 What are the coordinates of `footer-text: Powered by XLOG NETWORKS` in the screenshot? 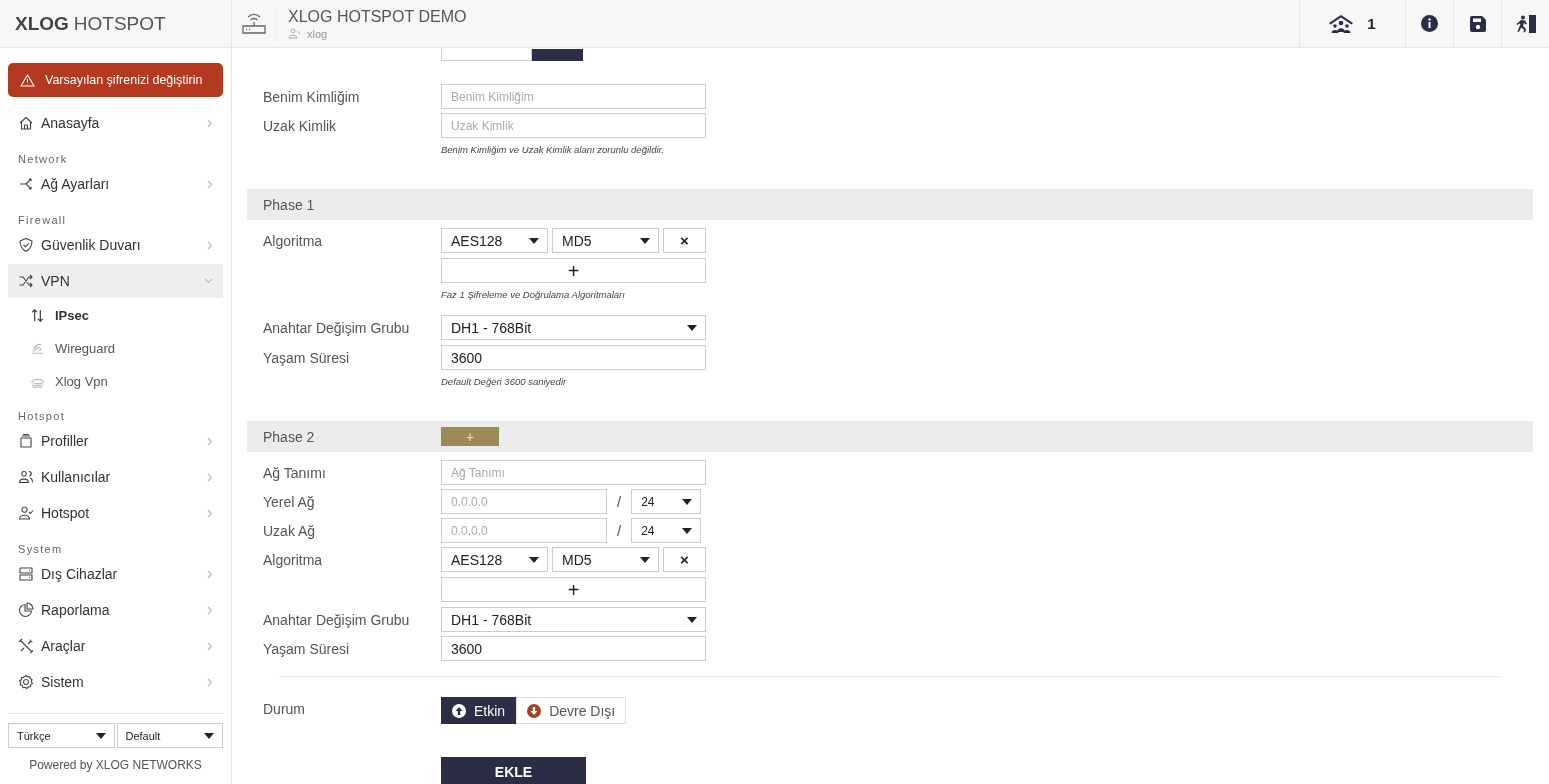 It's located at (115, 765).